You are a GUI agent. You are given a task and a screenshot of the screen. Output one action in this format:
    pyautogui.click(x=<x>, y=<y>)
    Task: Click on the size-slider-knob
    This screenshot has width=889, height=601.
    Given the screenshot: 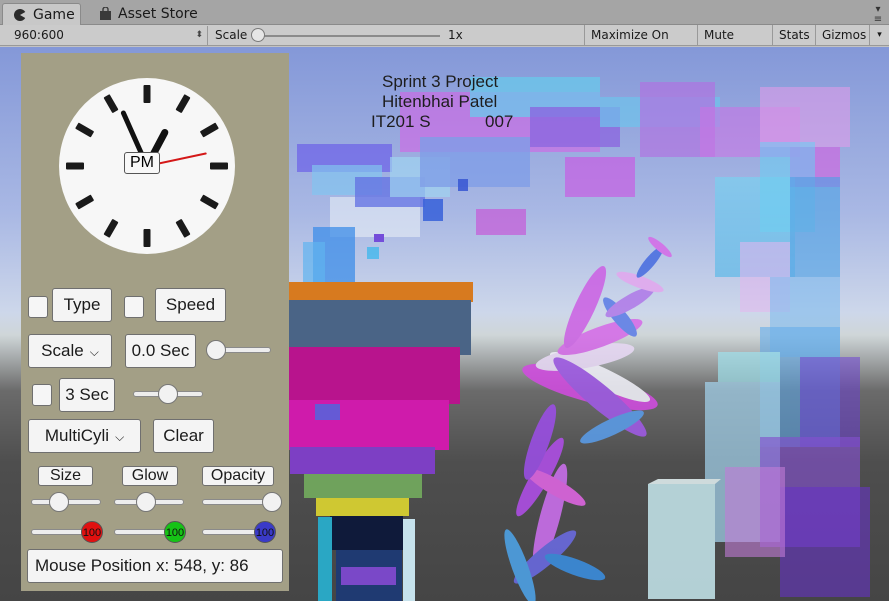 What is the action you would take?
    pyautogui.click(x=59, y=502)
    